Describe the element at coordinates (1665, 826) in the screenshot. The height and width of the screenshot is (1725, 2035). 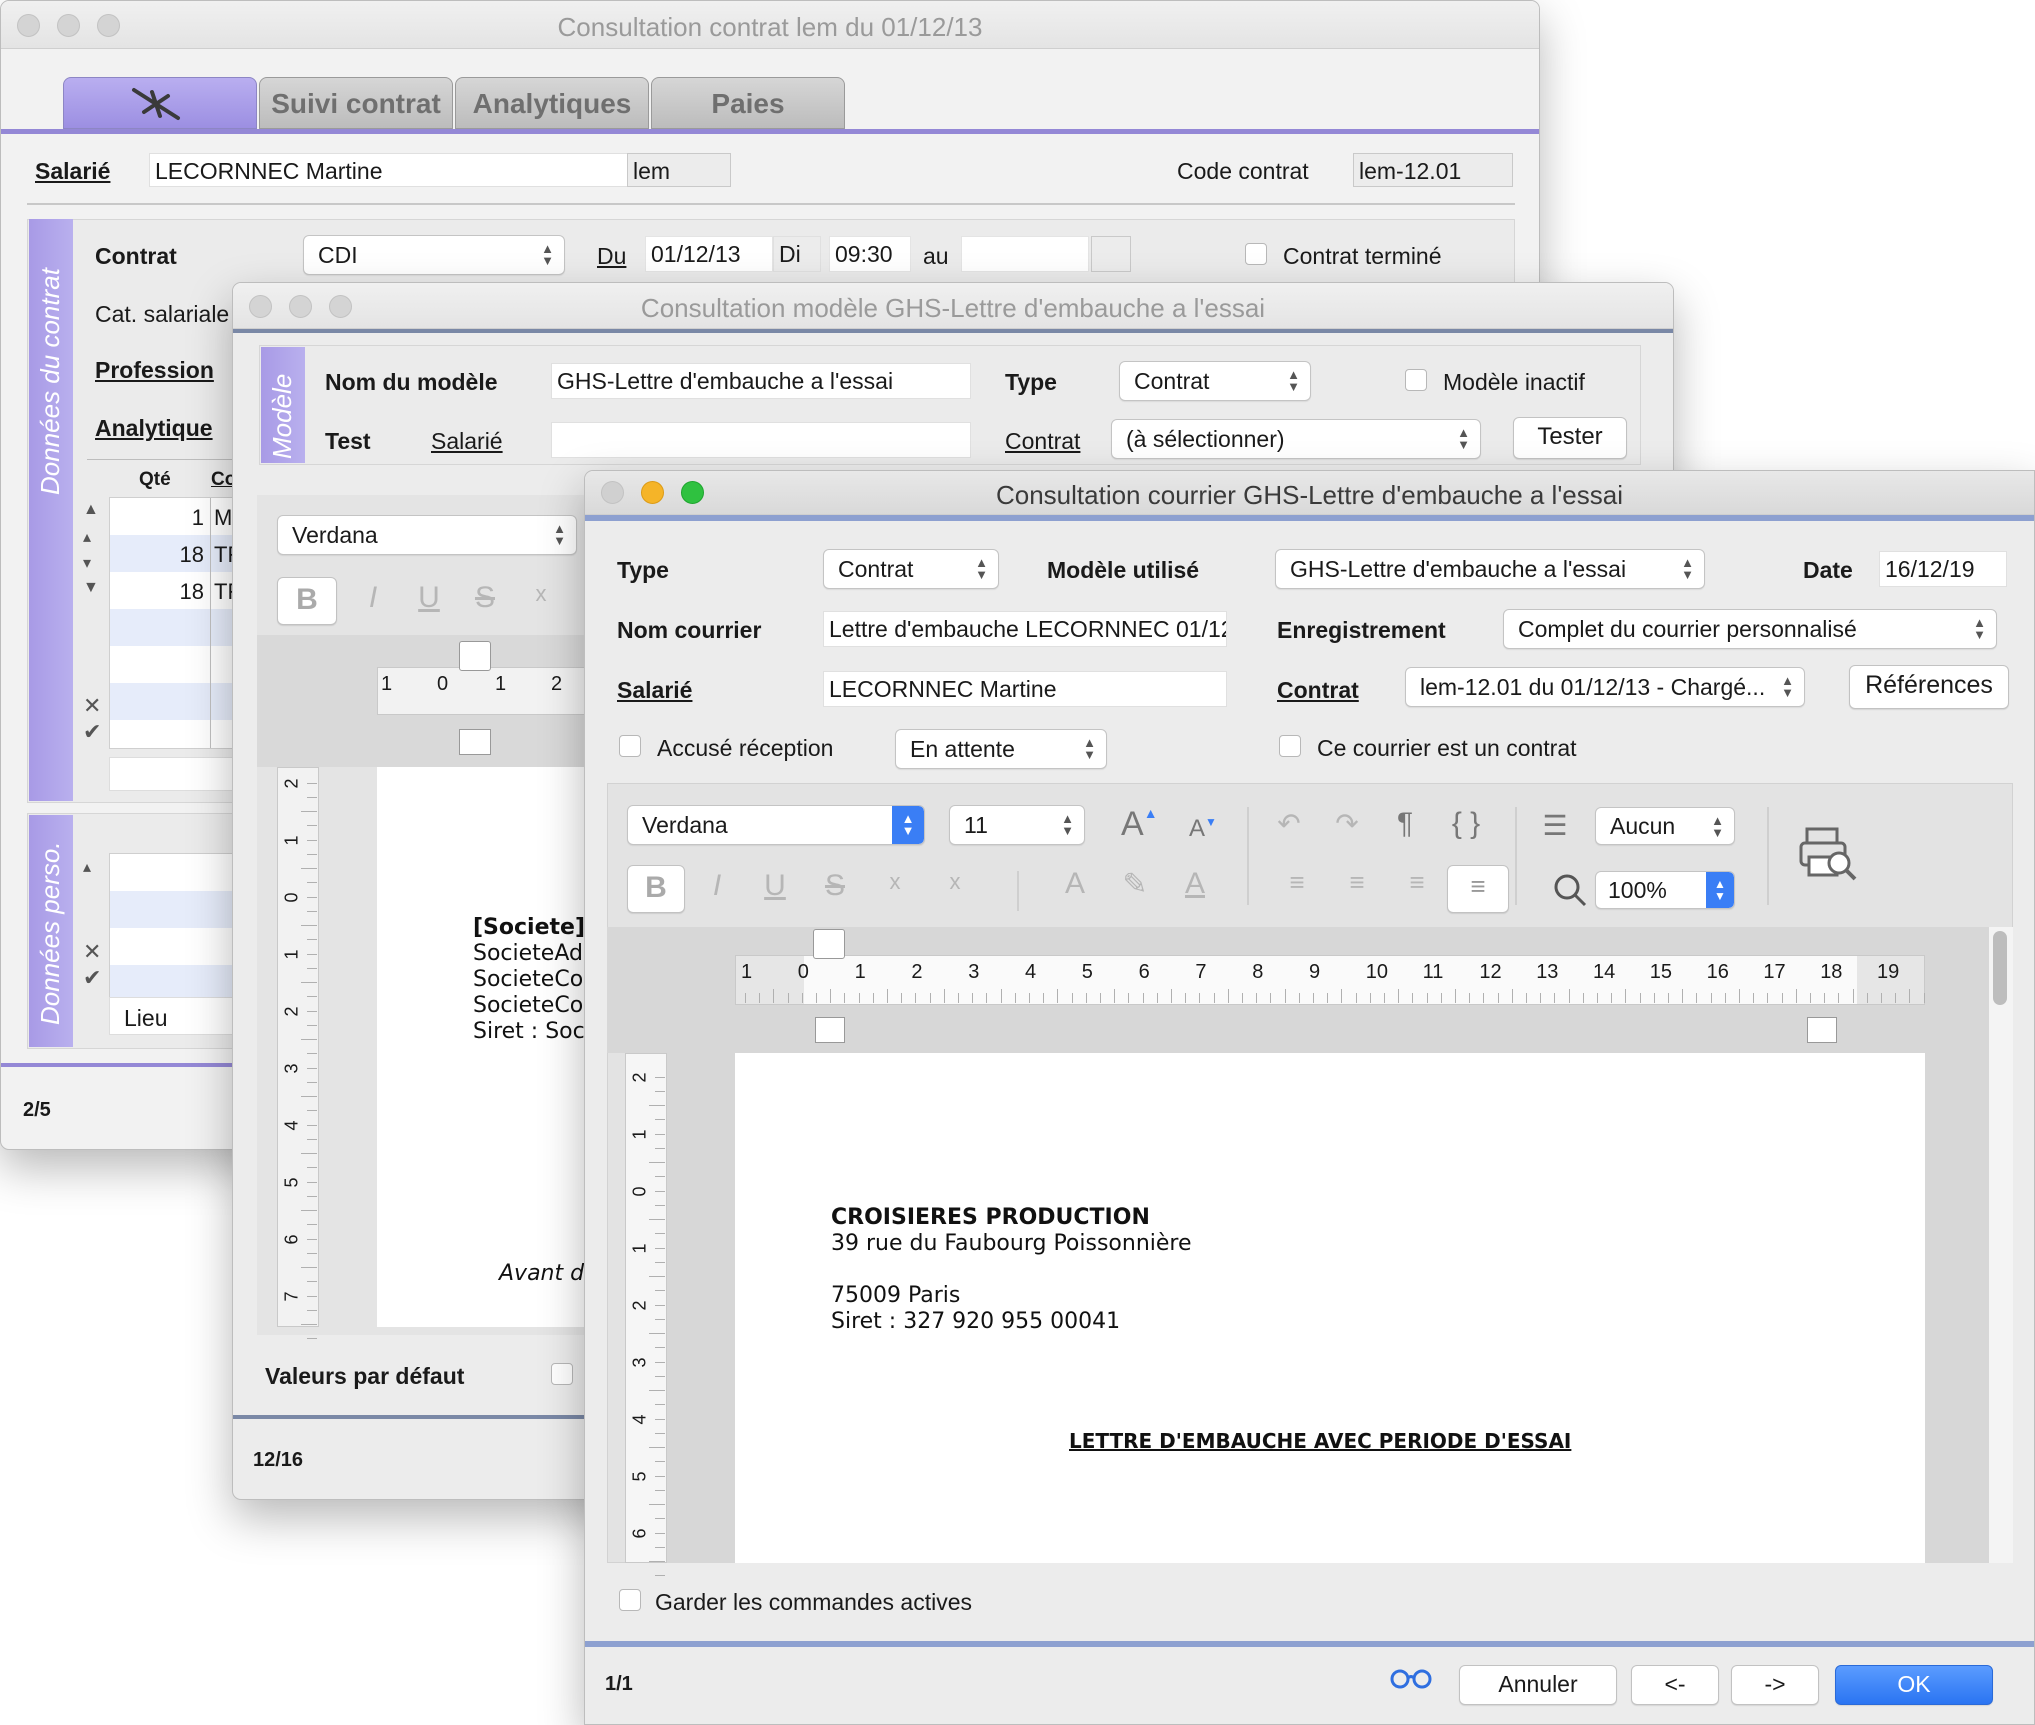
I see `list-select: Aucun ▲ ▼` at that location.